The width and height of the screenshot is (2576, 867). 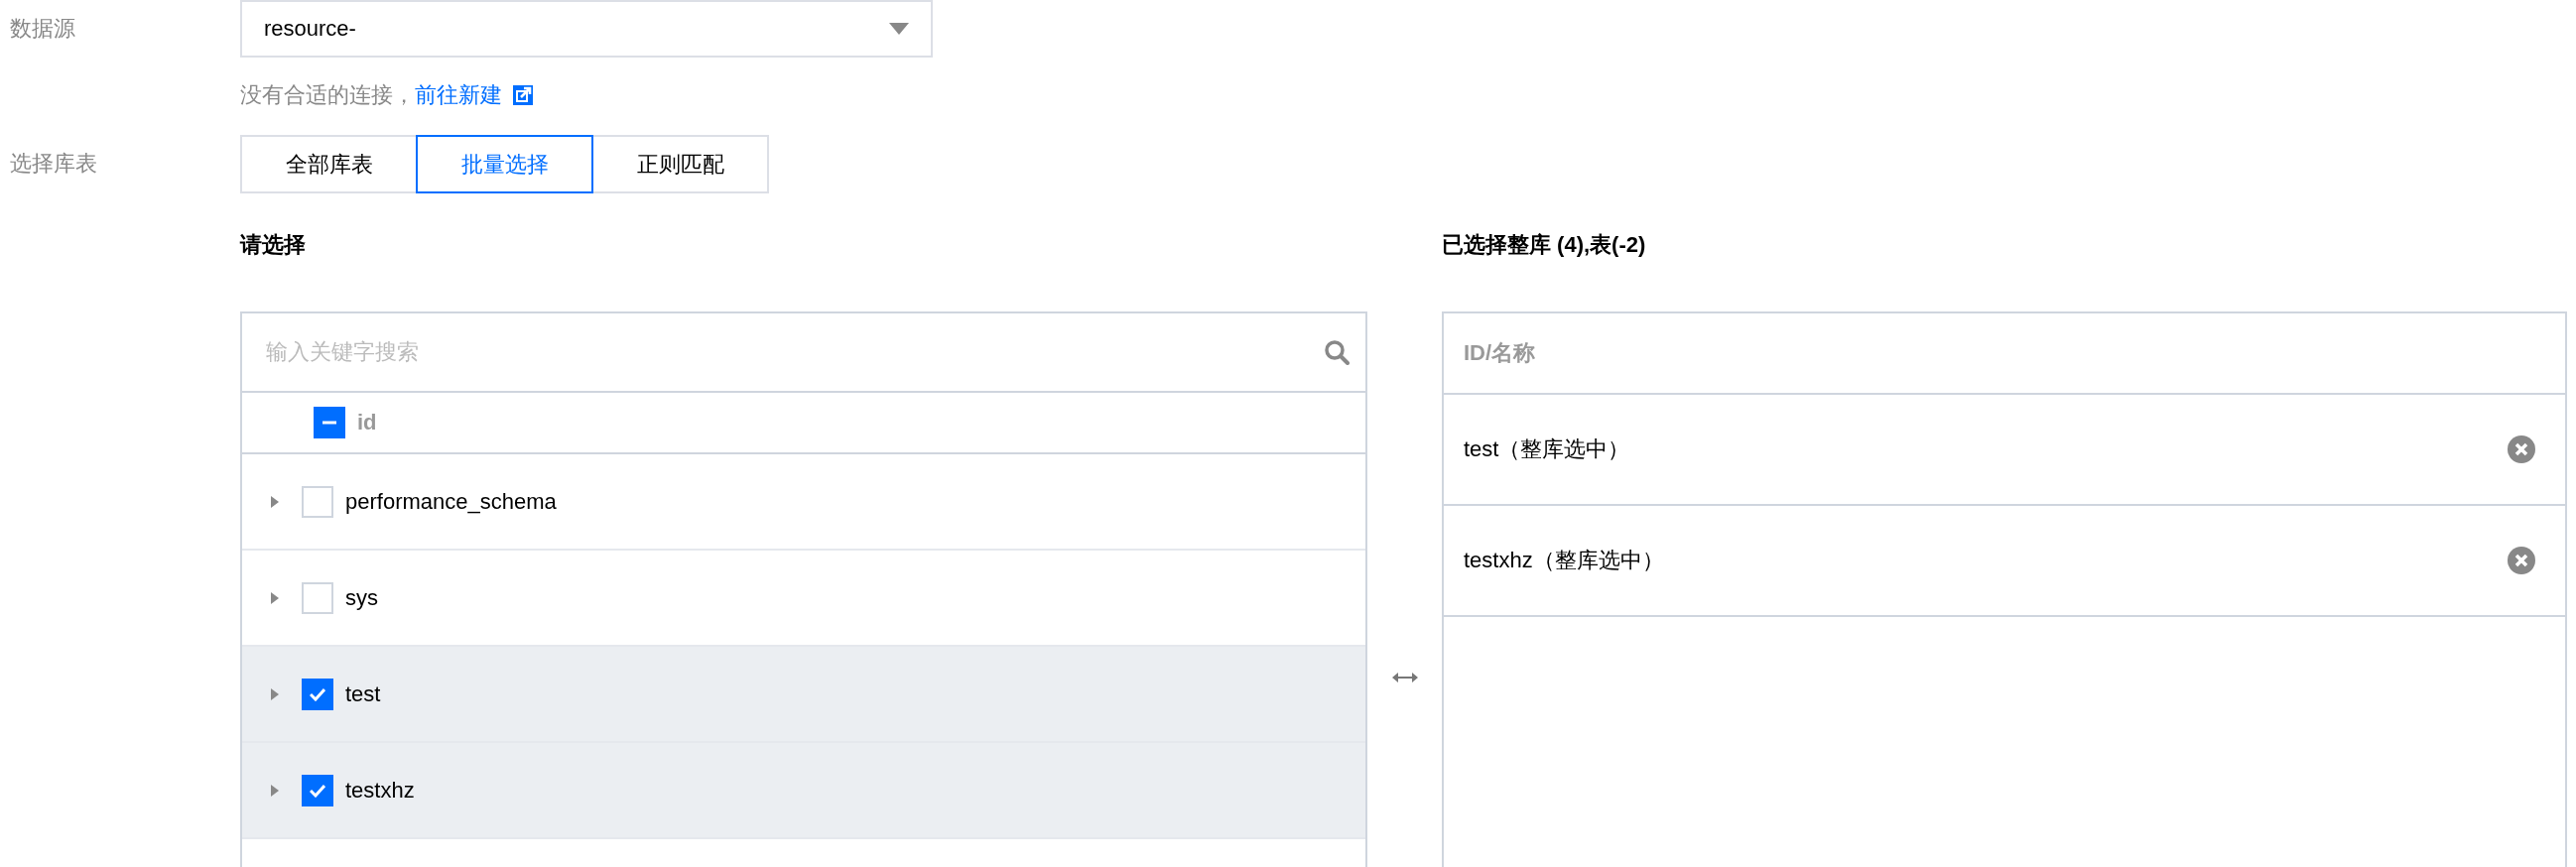 I want to click on external-link-icon, so click(x=523, y=95).